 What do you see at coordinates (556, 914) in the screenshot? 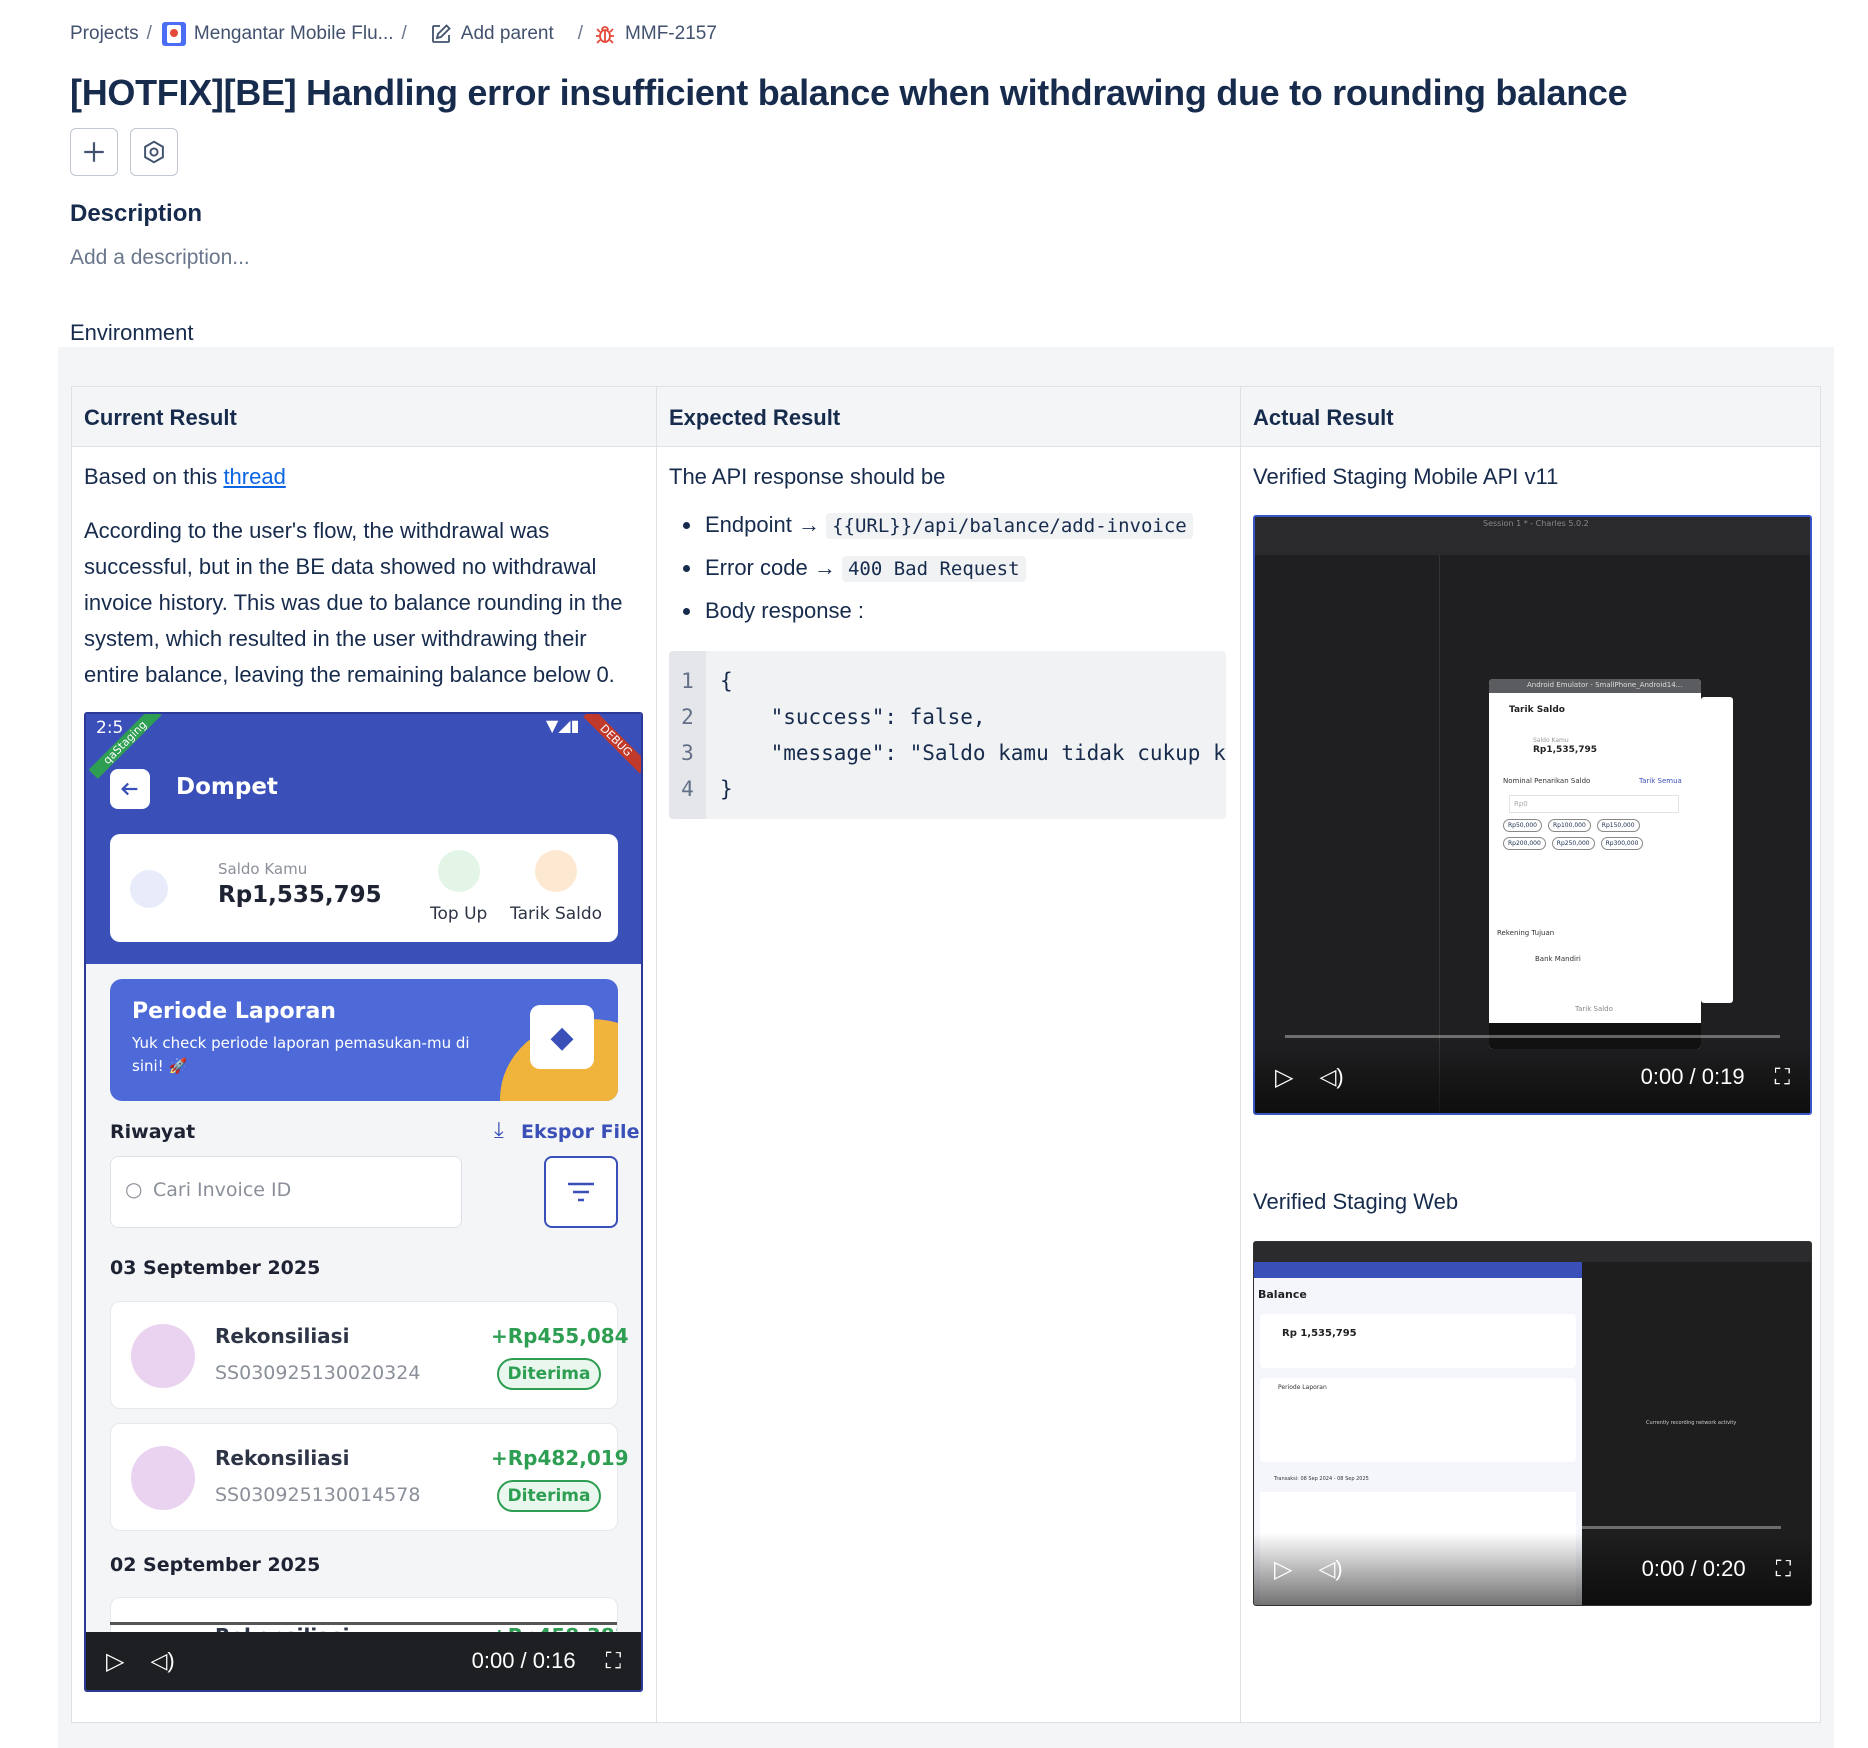
I see `tarik-label: Tarik Saldo` at bounding box center [556, 914].